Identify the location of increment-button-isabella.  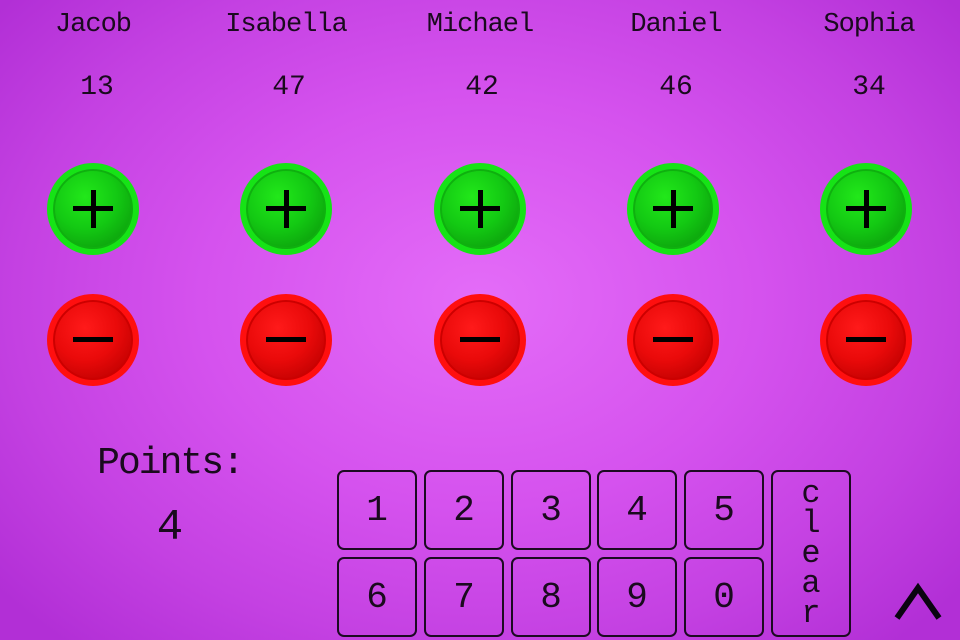
(286, 209).